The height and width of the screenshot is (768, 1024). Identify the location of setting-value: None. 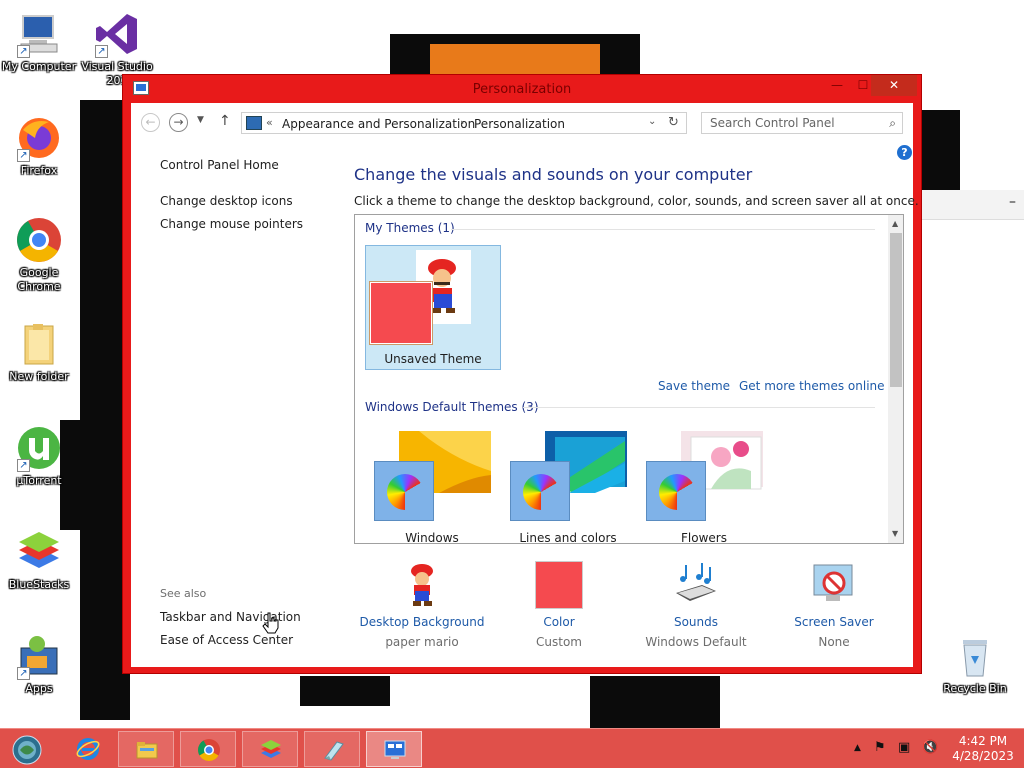
(834, 642).